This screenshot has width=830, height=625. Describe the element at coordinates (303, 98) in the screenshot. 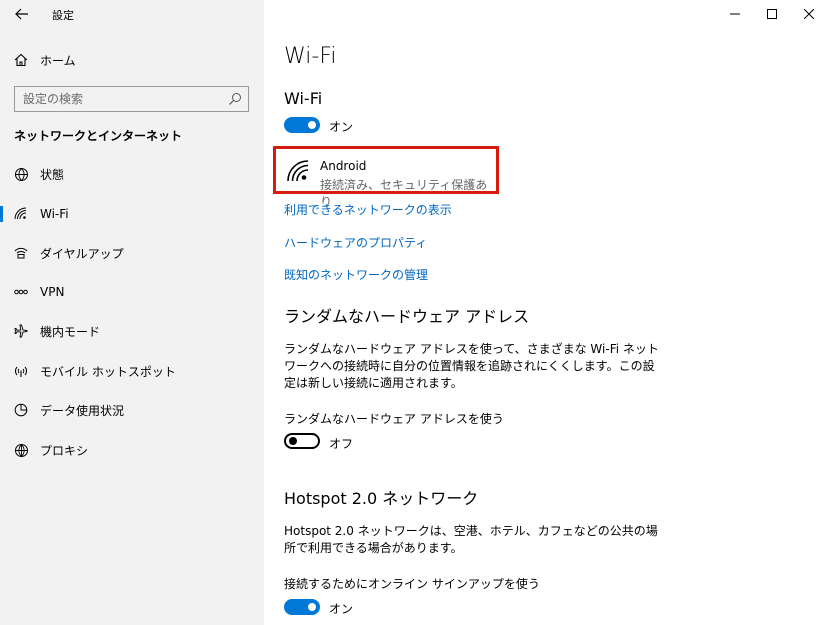

I see `wifi-section-title: Wi-Fi` at that location.